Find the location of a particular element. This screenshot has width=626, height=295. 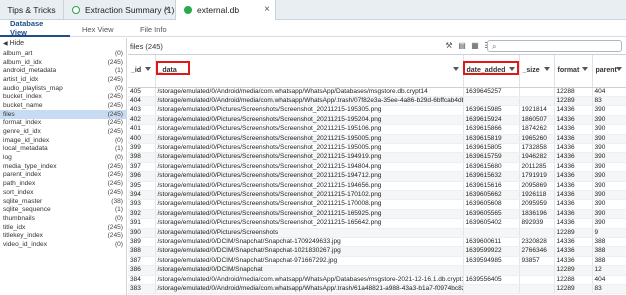

sidebar-item-parent-index: parent_index (245) is located at coordinates (63, 175).